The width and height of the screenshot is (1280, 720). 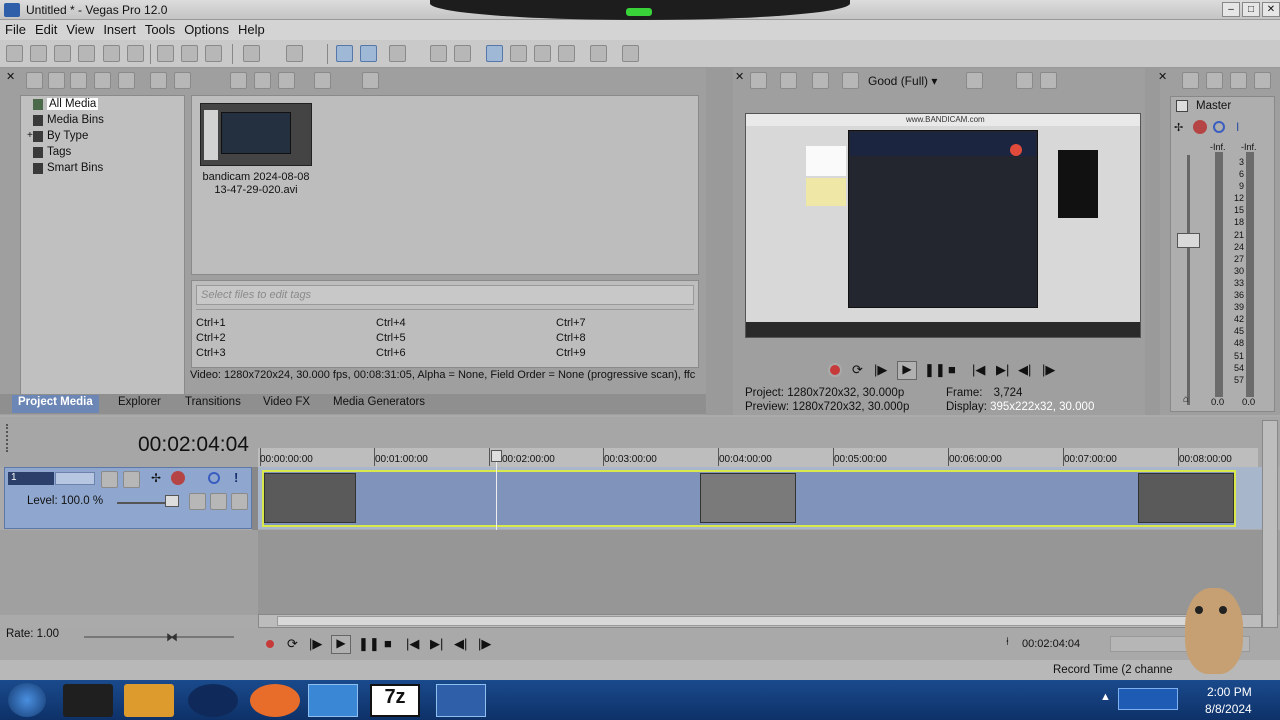 I want to click on expand-icon: +, so click(x=30, y=135).